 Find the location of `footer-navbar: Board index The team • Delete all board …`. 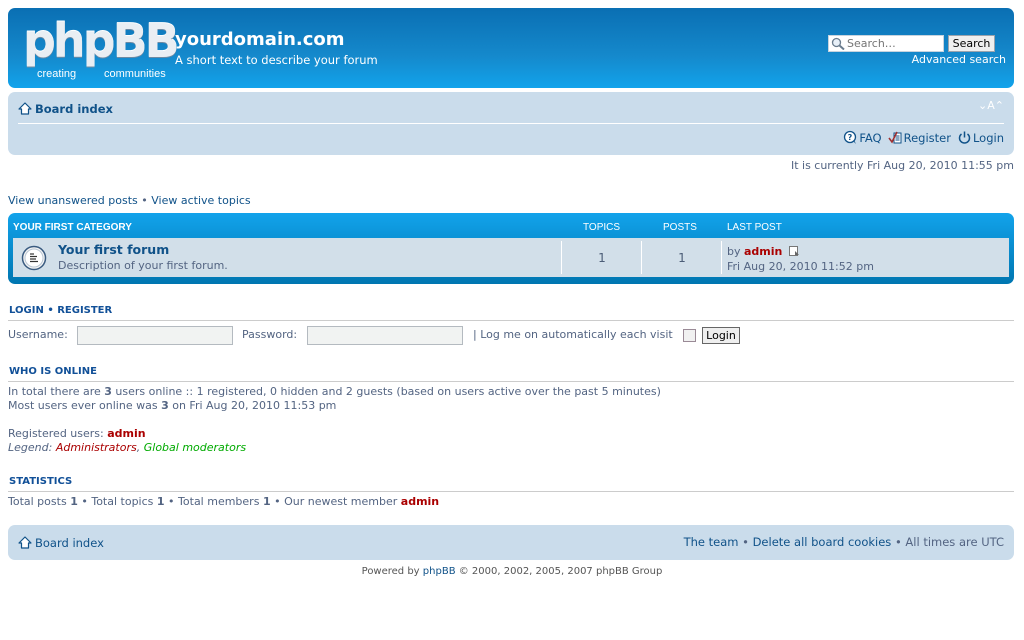

footer-navbar: Board index The team • Delete all board … is located at coordinates (511, 542).